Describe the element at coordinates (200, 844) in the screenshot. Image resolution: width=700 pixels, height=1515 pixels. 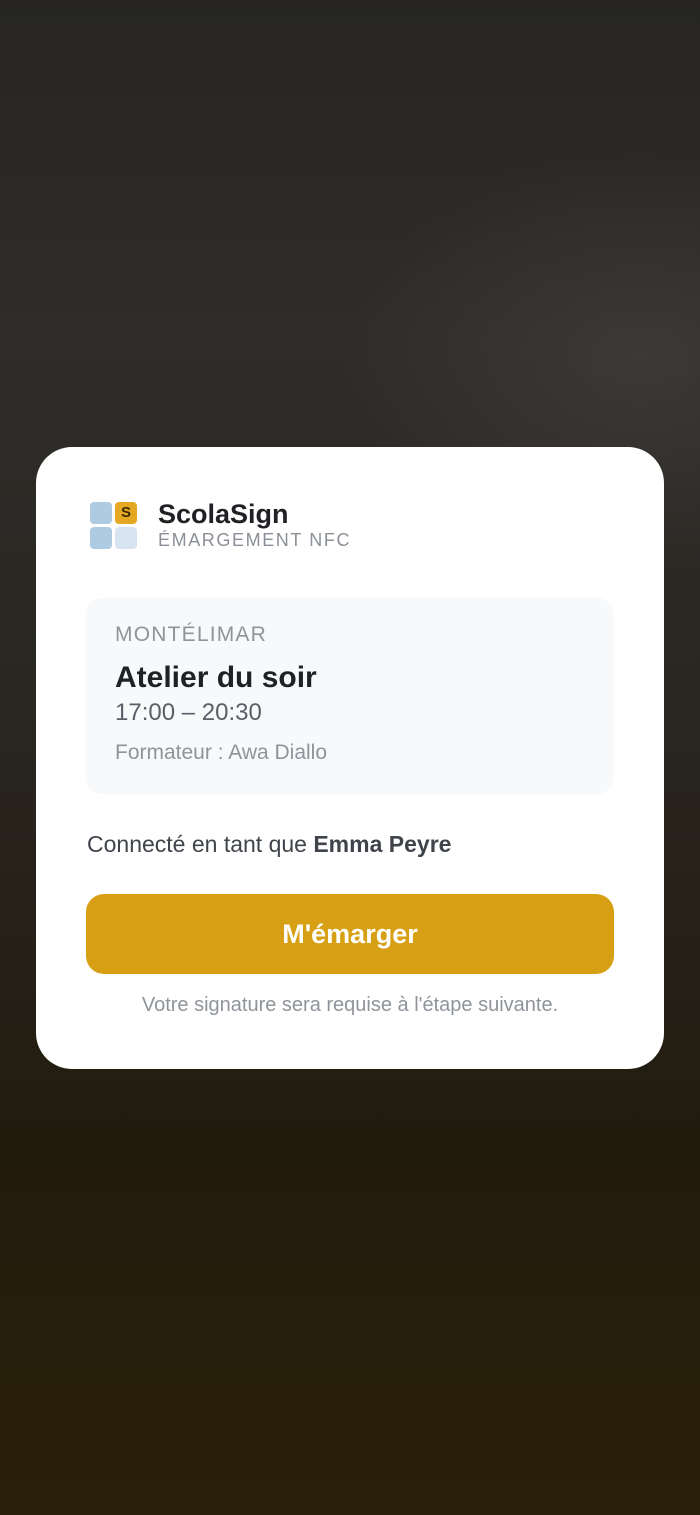
I see `connected-prefix: Connecté en tant que` at that location.